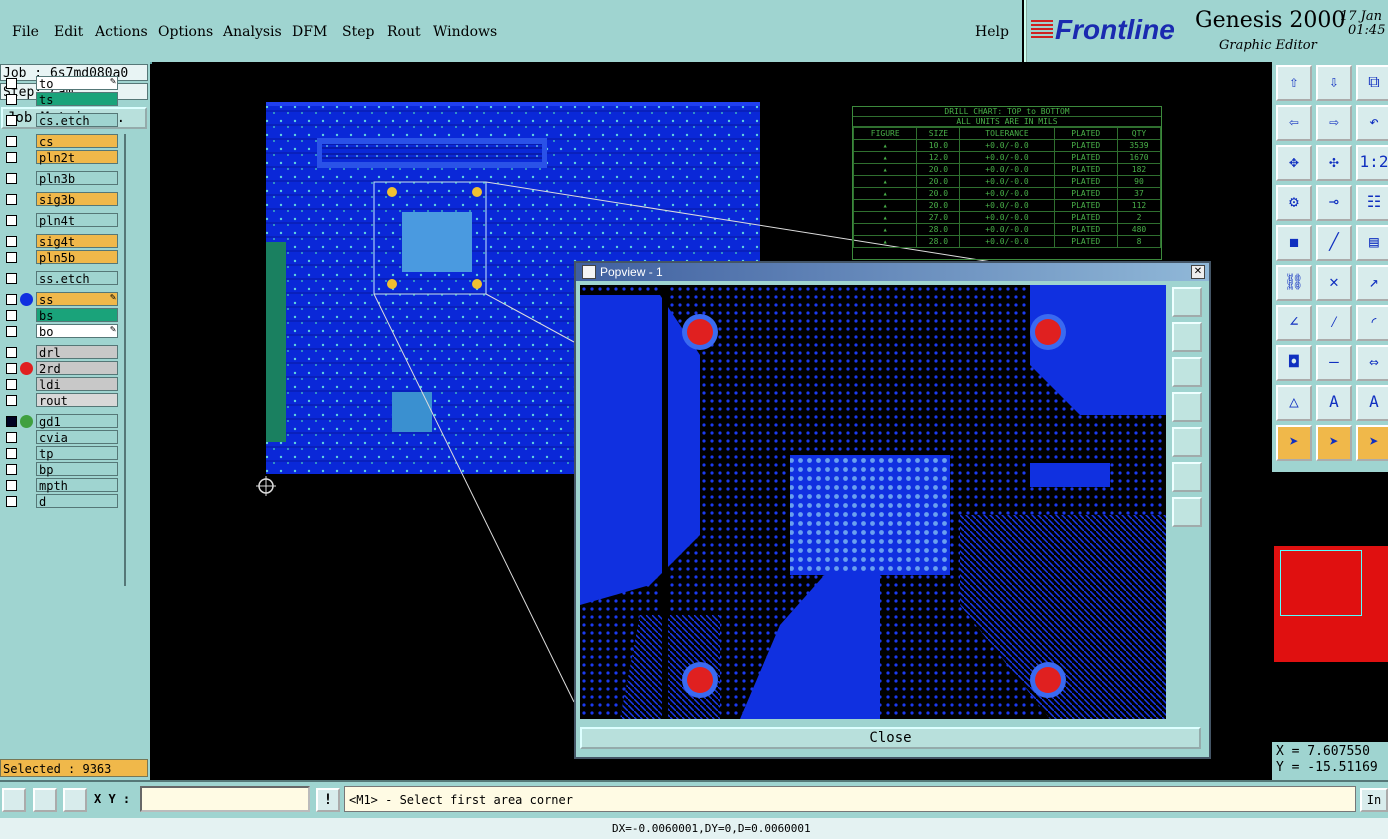 The height and width of the screenshot is (839, 1388). I want to click on probe-icon: ⊸, so click(1334, 203).